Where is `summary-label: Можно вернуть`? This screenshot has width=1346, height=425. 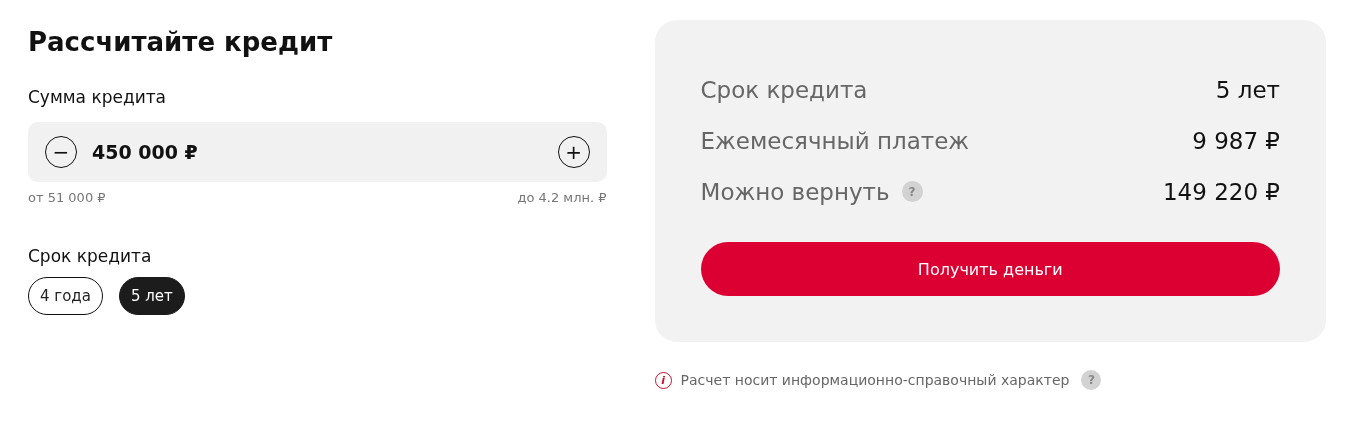 summary-label: Можно вернуть is located at coordinates (795, 191).